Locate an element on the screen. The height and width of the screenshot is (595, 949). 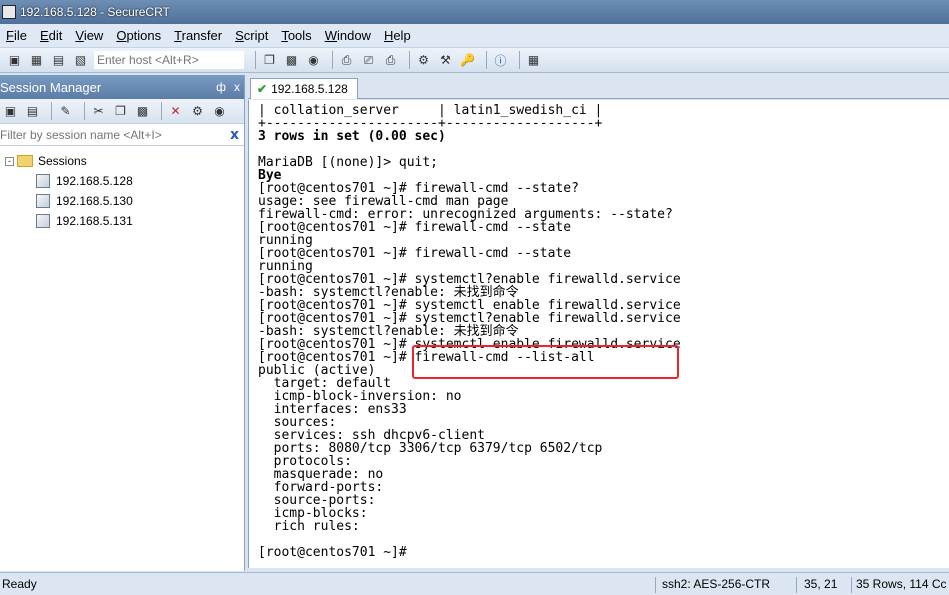
print-setup-icon: ⎙ is located at coordinates (346, 60).